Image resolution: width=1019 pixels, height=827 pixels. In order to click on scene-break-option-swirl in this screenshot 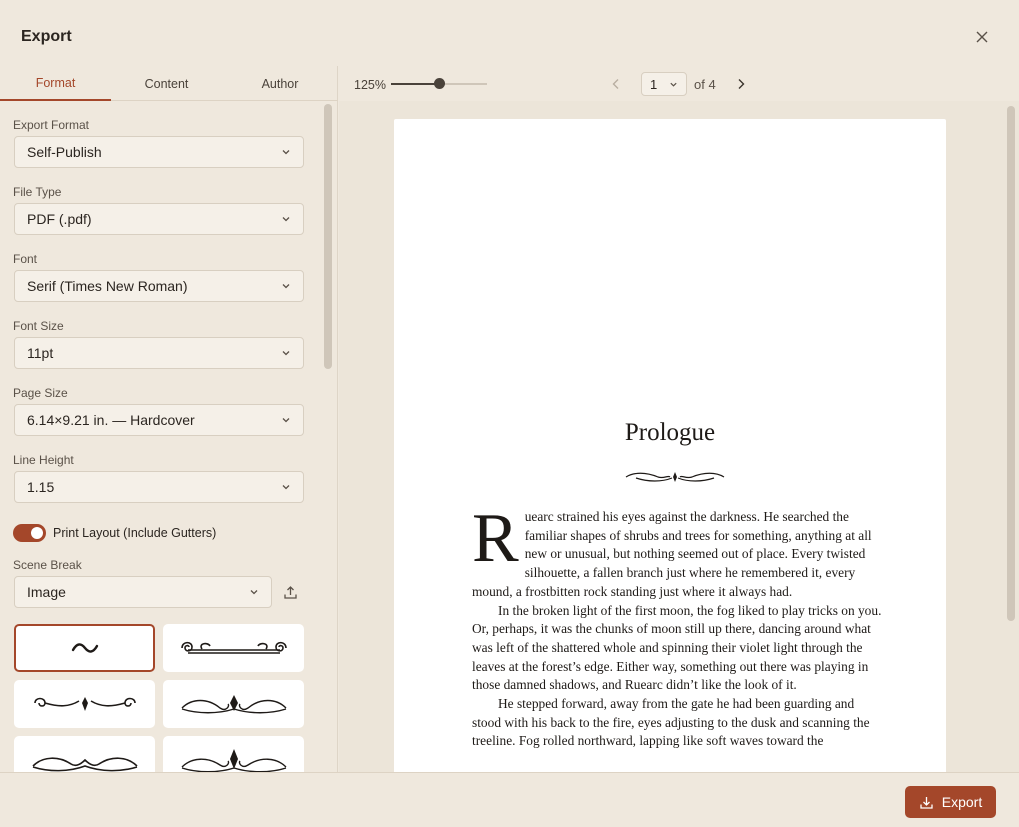, I will do `click(84, 704)`.